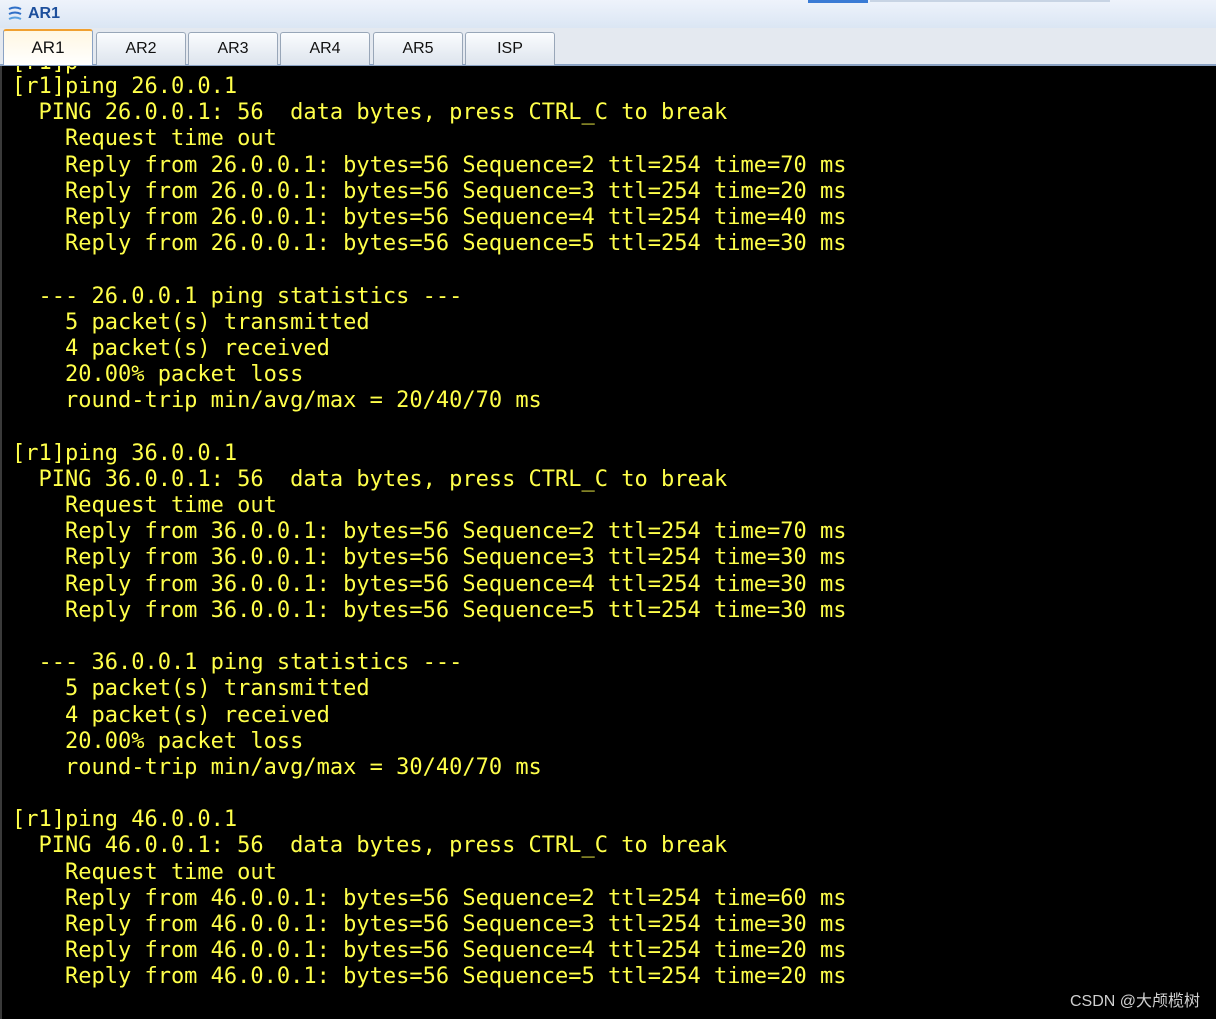  What do you see at coordinates (125, 820) in the screenshot?
I see `terminal-line: [r1]ping 46.0.0.1` at bounding box center [125, 820].